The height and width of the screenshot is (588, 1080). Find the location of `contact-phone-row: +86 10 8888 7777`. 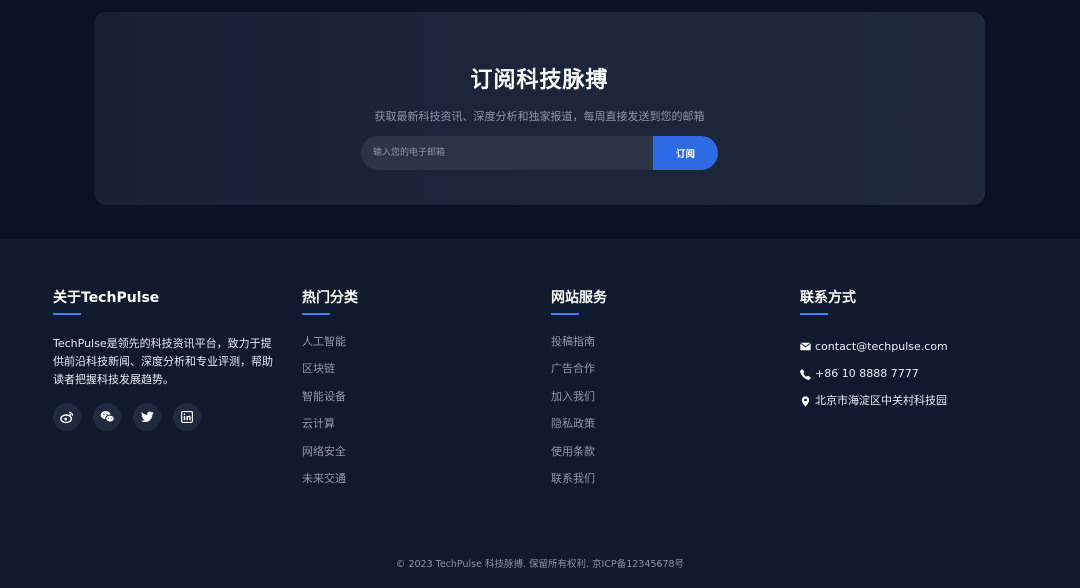

contact-phone-row: +86 10 8888 7777 is located at coordinates (874, 373).